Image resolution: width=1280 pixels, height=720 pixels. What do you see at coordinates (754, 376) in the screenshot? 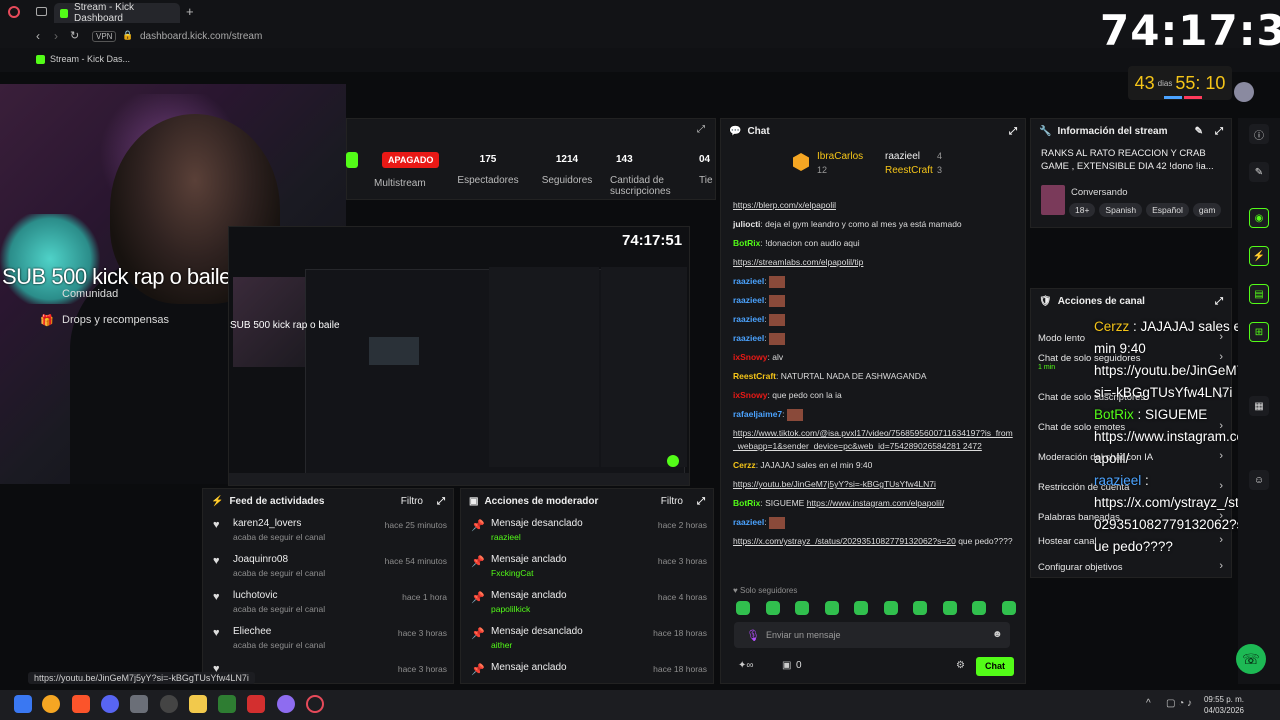
I see `chat-username: ReestCraft` at bounding box center [754, 376].